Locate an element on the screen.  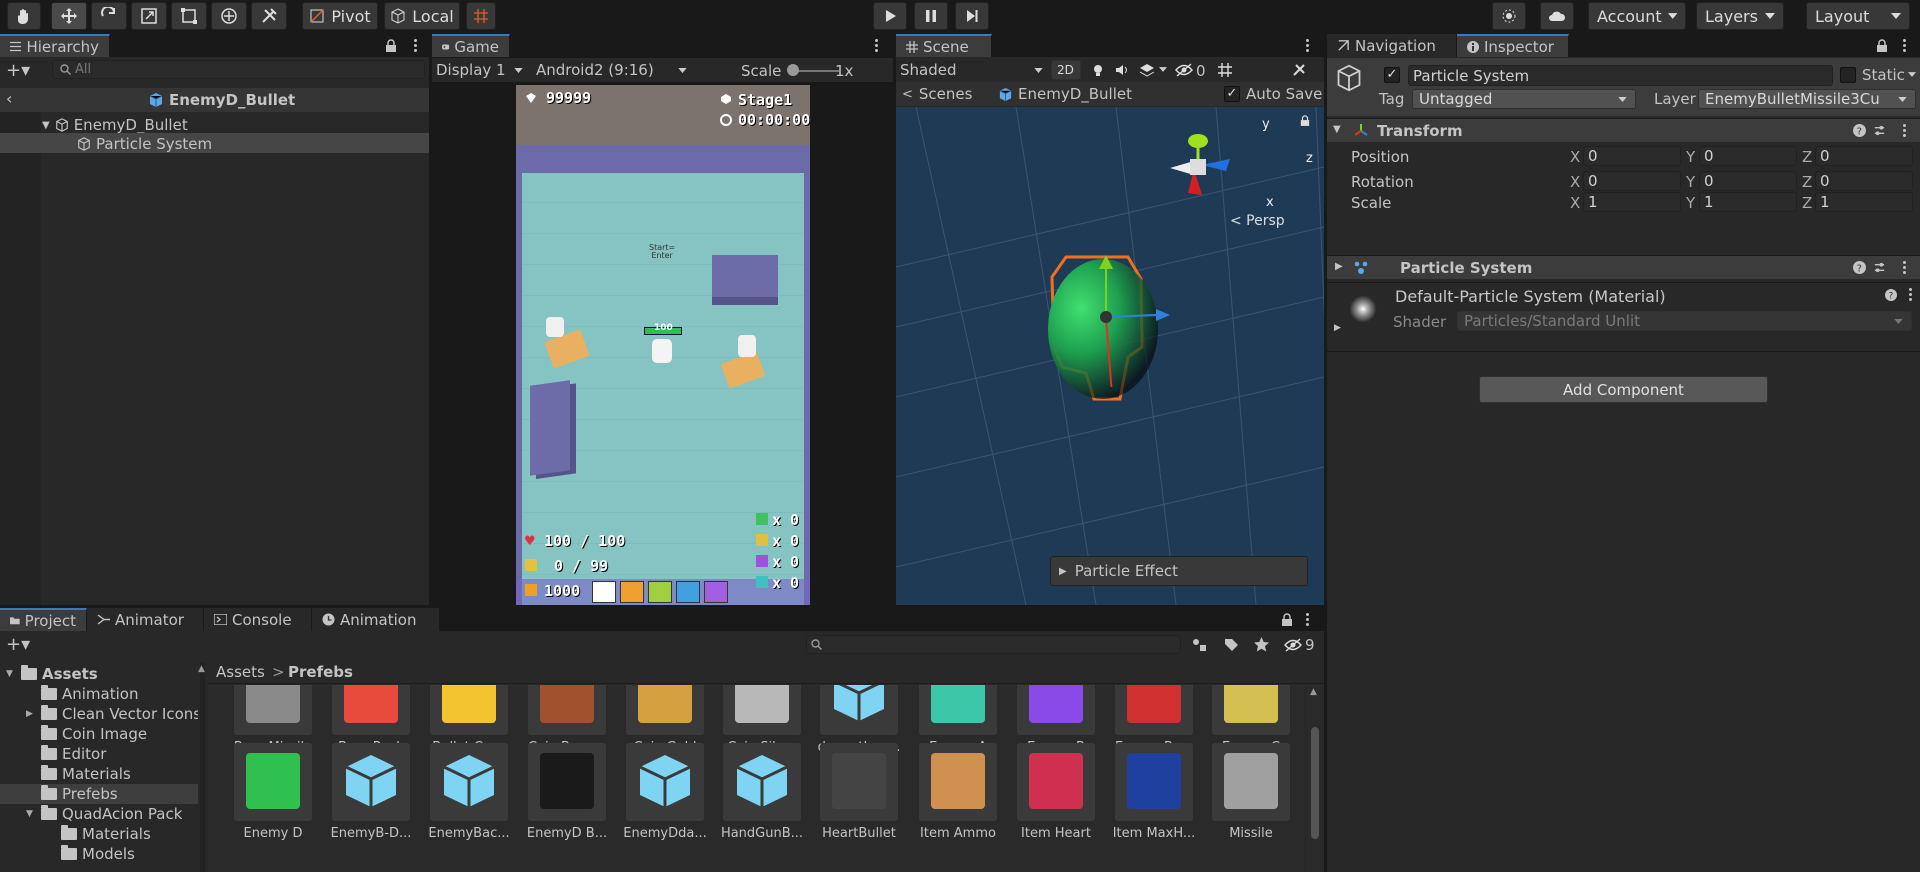
tab-console: Console is located at coordinates (258, 619).